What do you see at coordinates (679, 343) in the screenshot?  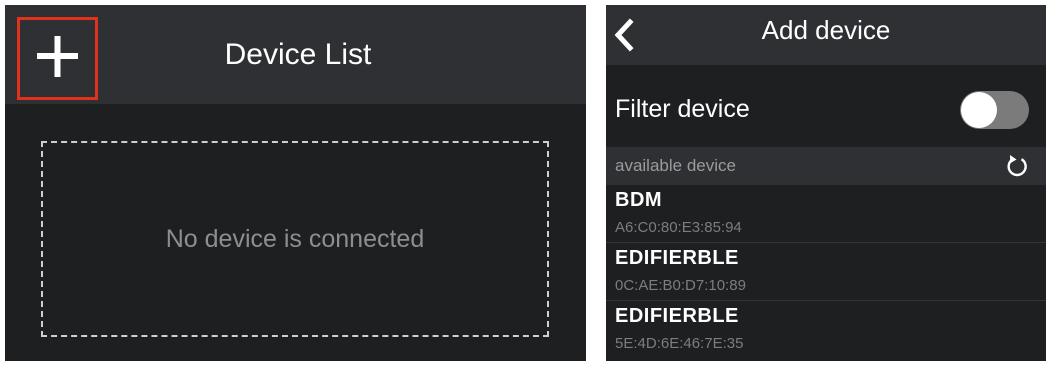 I see `device-mac-address: 5E:4D:6E:46:7E:35` at bounding box center [679, 343].